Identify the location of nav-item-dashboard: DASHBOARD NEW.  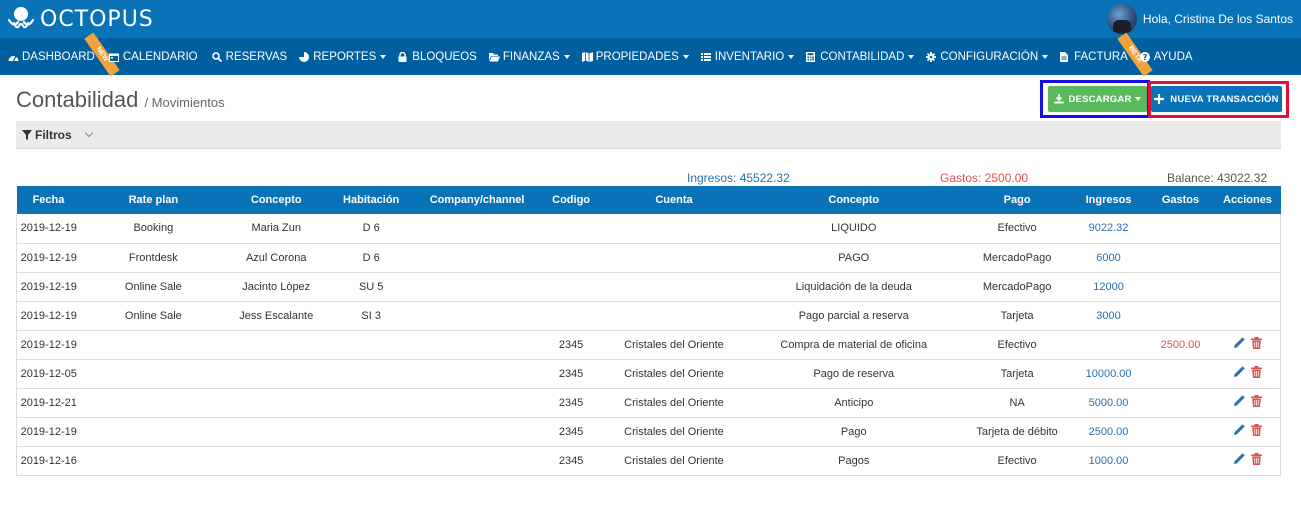
(61, 54).